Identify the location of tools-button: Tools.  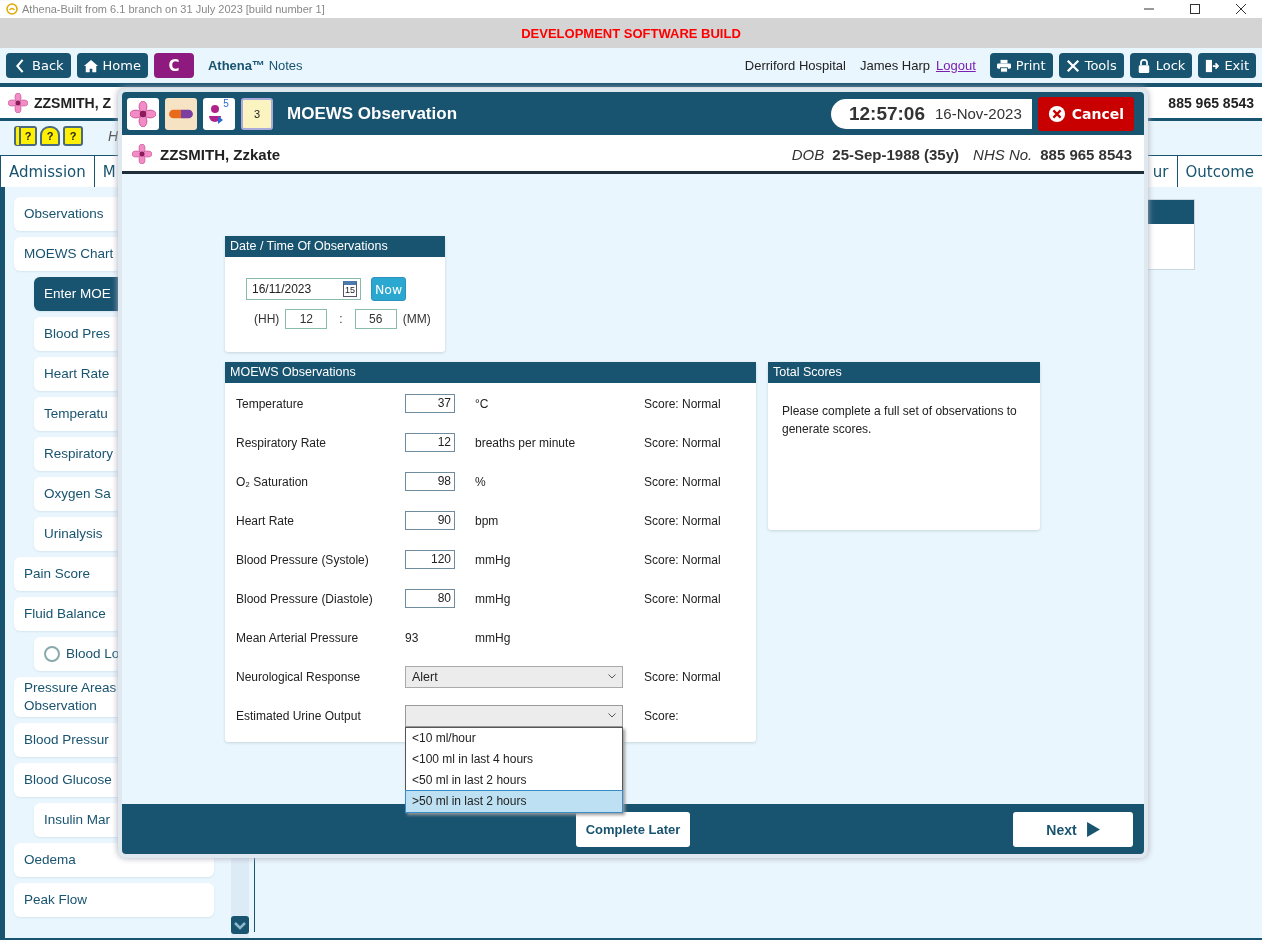
(1091, 65).